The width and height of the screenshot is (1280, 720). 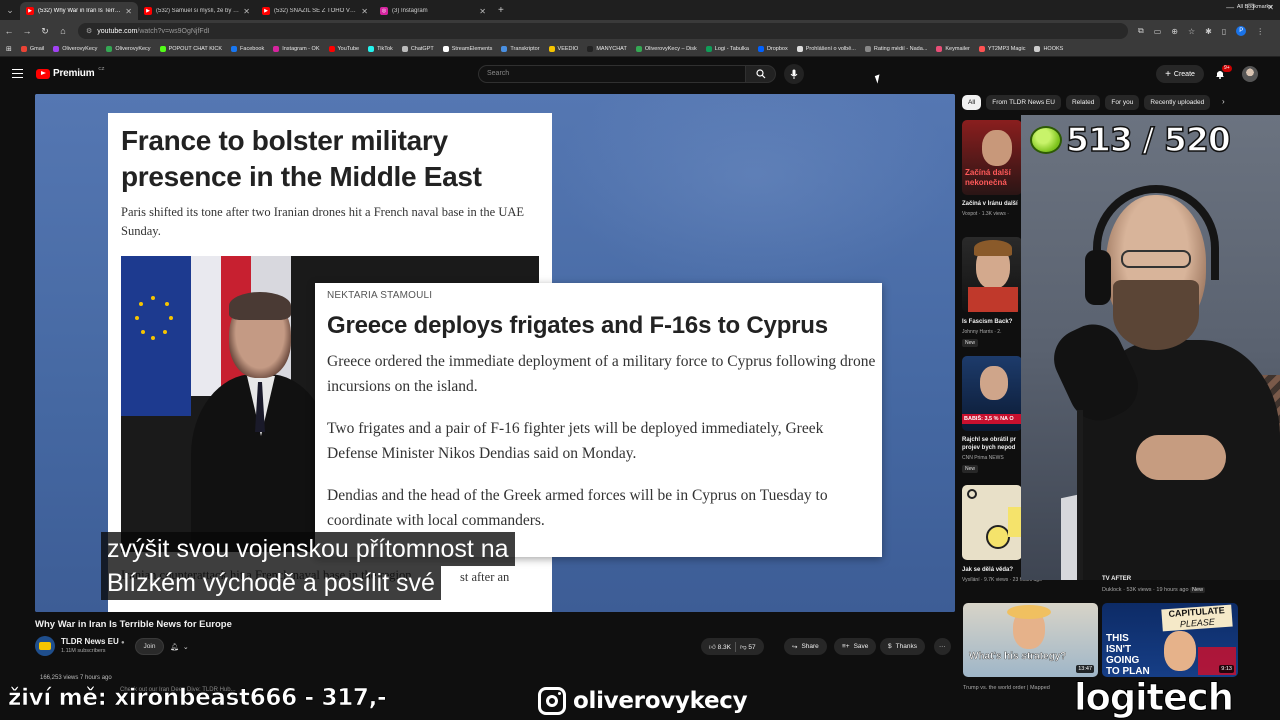 What do you see at coordinates (45, 646) in the screenshot?
I see `channel-avatar` at bounding box center [45, 646].